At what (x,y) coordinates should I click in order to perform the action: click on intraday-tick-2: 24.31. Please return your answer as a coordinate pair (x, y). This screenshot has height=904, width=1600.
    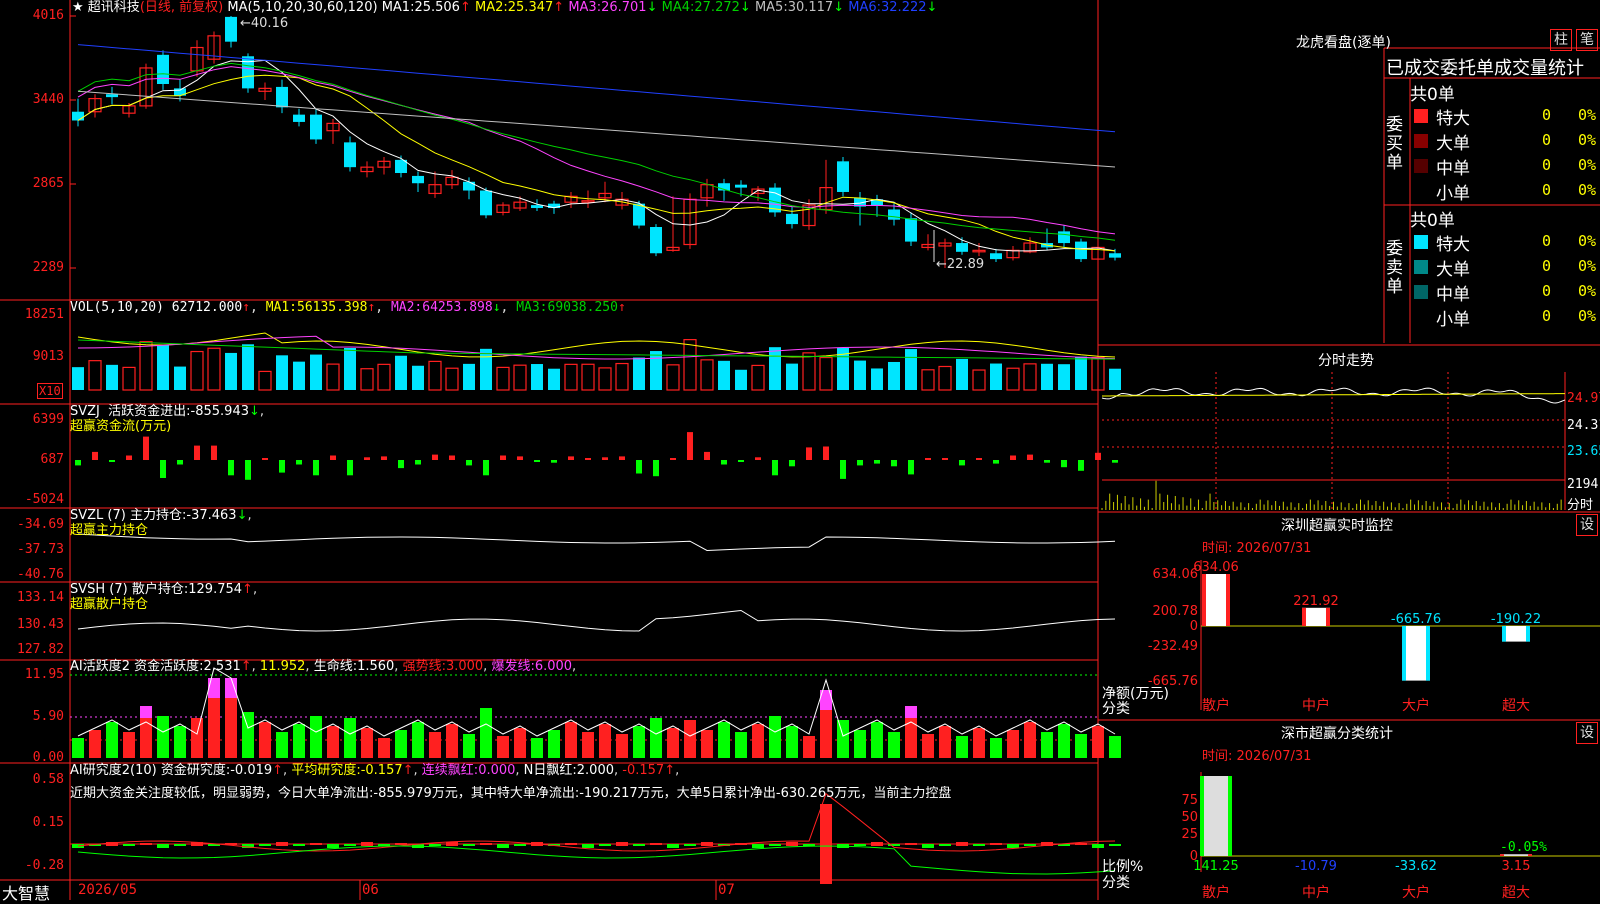
    Looking at the image, I should click on (1583, 425).